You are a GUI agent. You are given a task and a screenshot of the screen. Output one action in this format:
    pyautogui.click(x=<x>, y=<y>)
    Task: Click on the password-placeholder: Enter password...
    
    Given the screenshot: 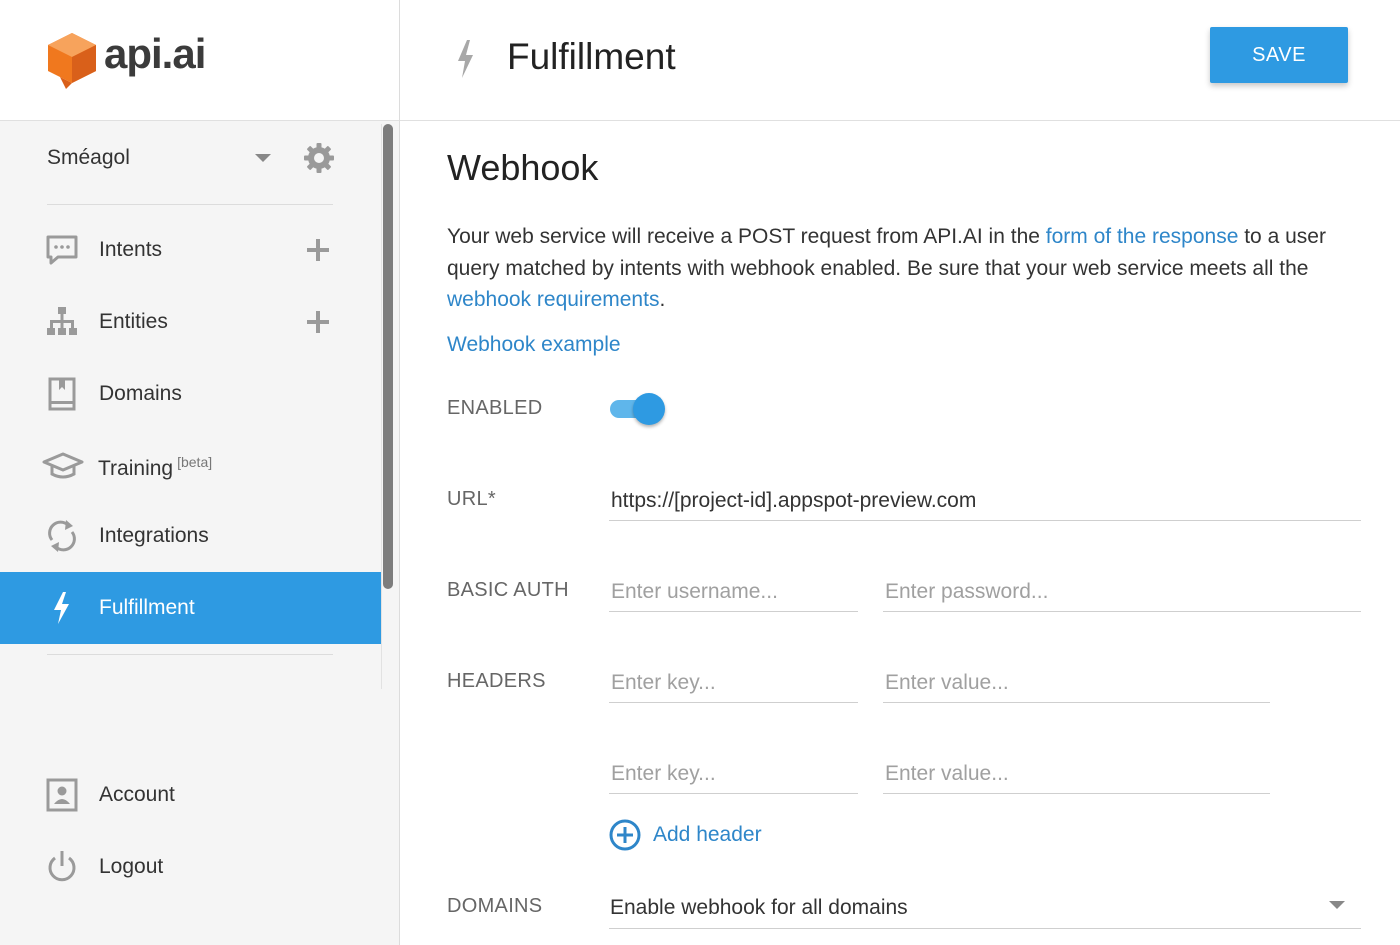 What is the action you would take?
    pyautogui.click(x=967, y=591)
    